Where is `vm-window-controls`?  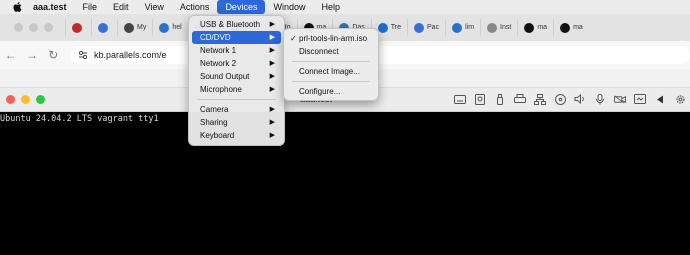 vm-window-controls is located at coordinates (25, 99).